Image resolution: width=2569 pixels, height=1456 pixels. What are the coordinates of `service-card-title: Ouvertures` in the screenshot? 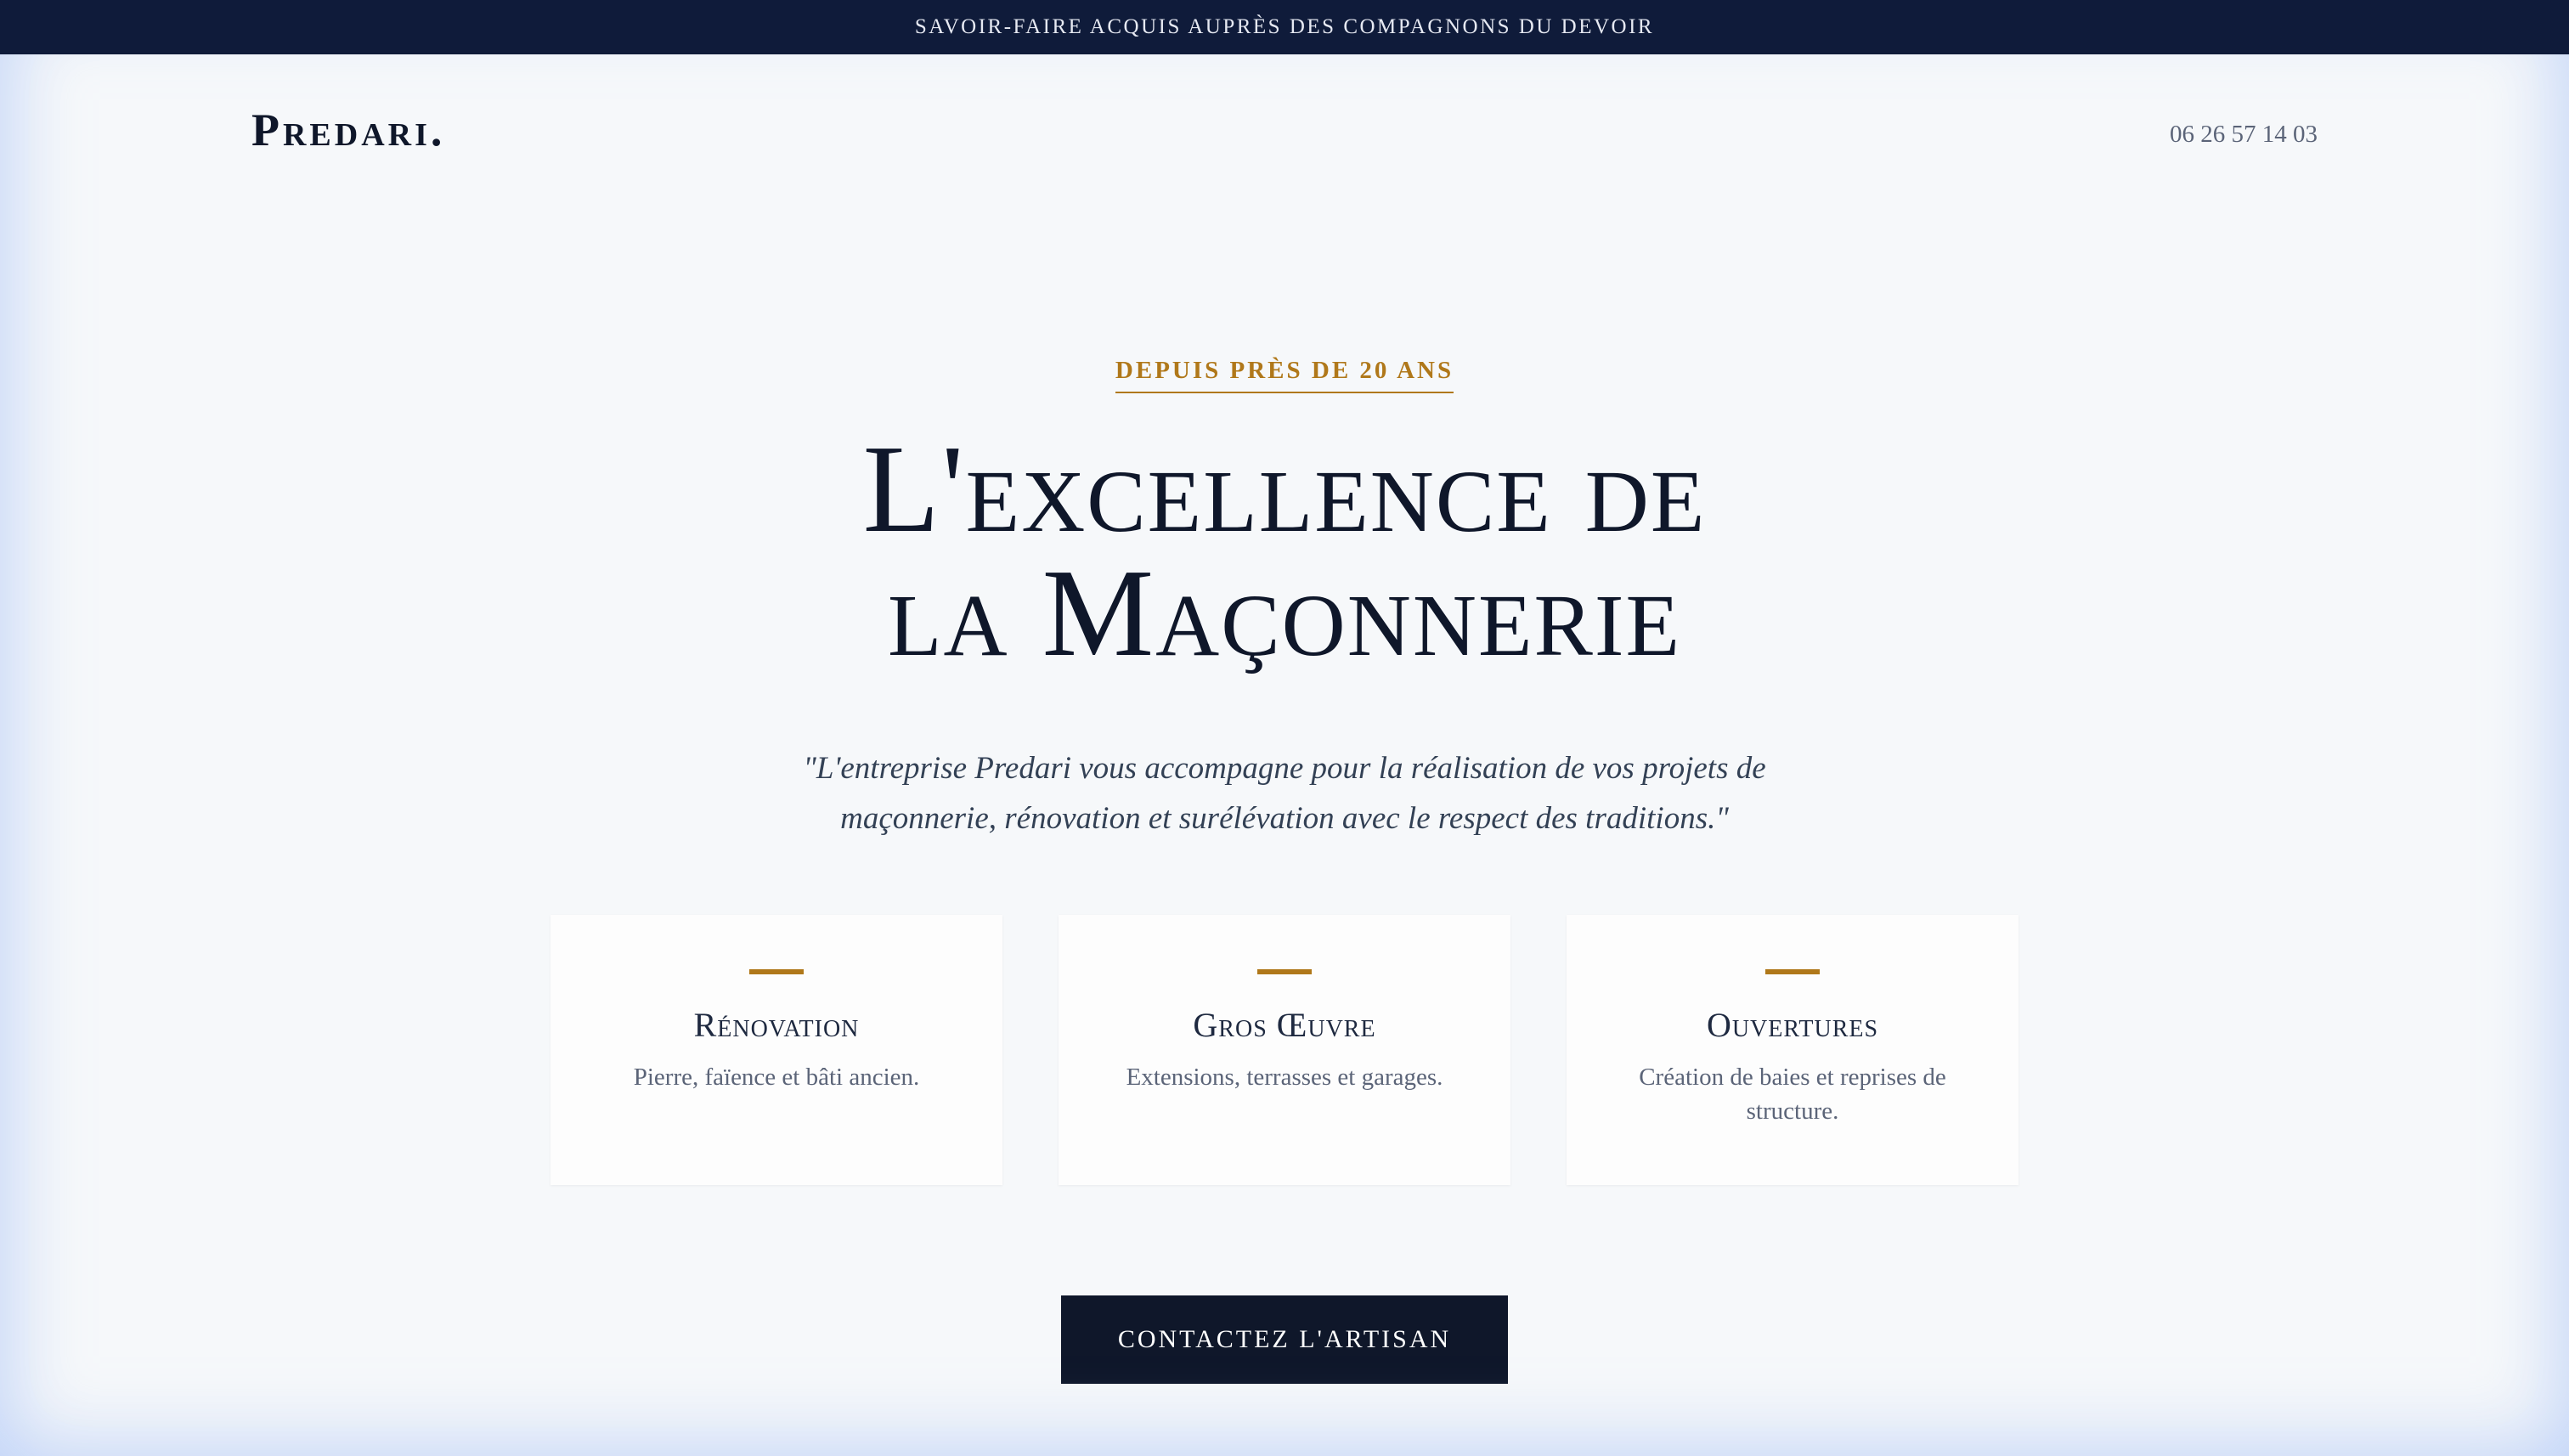 It's located at (1793, 1025).